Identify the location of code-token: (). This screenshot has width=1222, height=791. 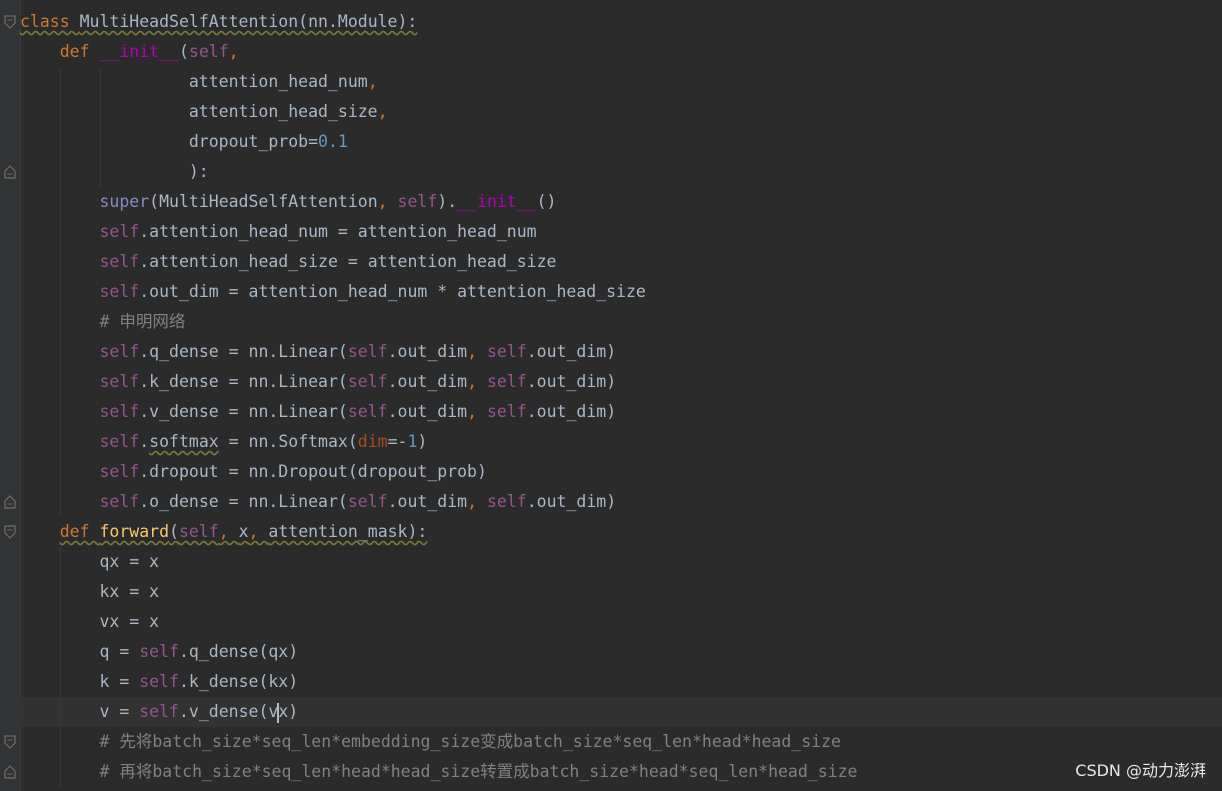
(546, 201).